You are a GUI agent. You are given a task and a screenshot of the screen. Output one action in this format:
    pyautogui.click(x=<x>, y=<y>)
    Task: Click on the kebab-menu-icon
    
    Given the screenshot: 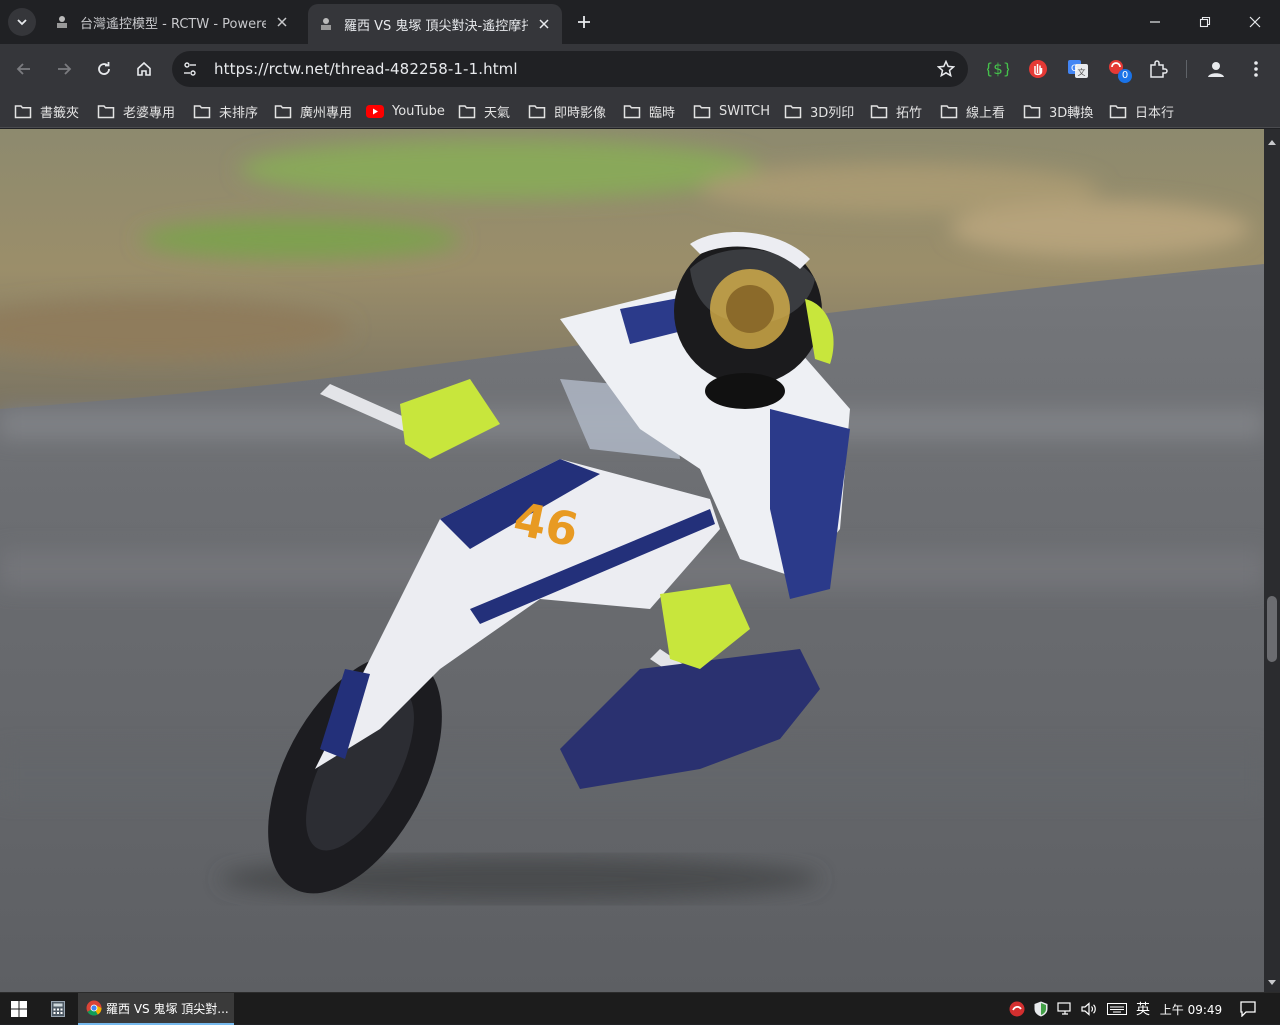 What is the action you would take?
    pyautogui.click(x=1256, y=69)
    